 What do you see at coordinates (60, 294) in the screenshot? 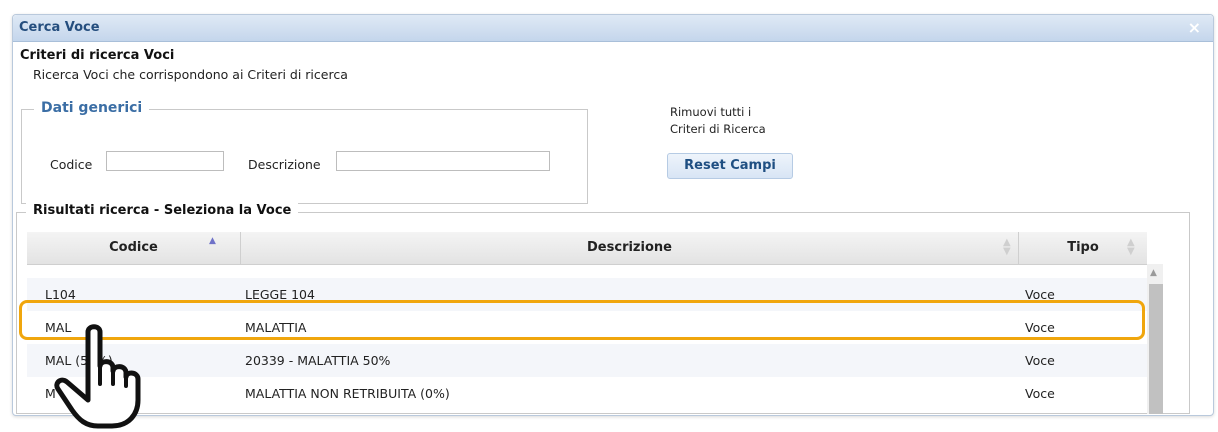
I see `cell-codice: L104` at bounding box center [60, 294].